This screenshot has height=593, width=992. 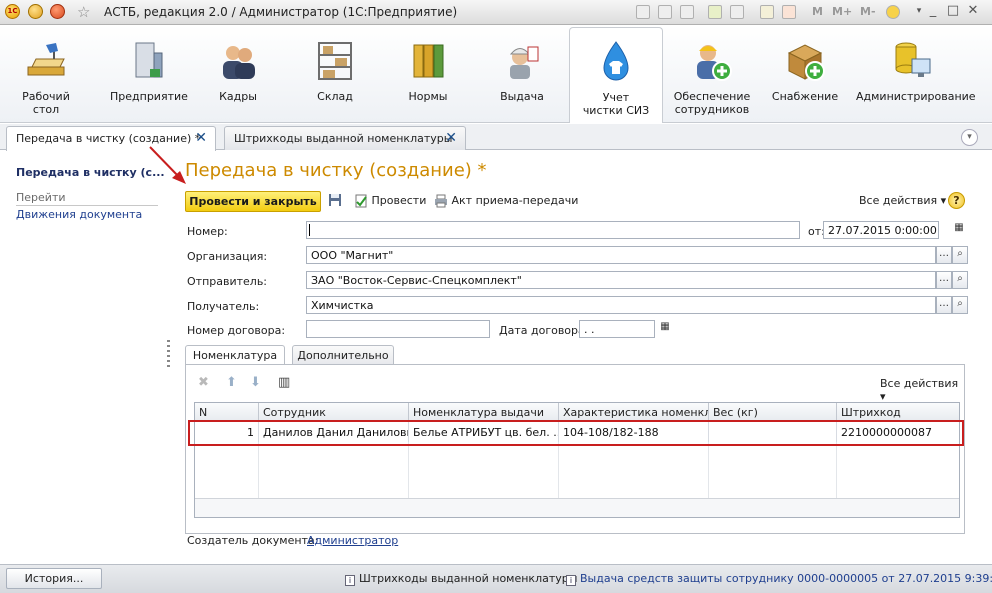 I want to click on save-icon, so click(x=643, y=12).